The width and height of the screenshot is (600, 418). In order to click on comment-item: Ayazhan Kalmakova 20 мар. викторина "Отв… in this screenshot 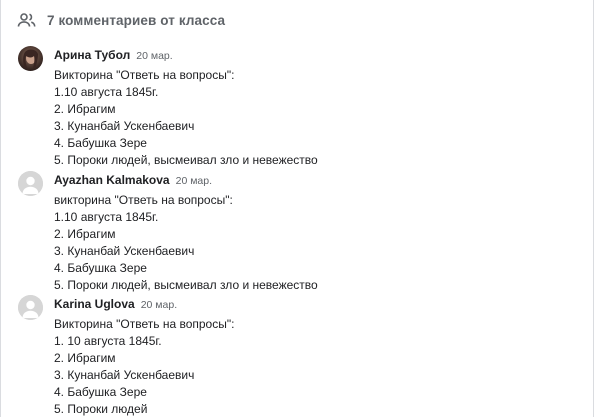, I will do `click(168, 232)`.